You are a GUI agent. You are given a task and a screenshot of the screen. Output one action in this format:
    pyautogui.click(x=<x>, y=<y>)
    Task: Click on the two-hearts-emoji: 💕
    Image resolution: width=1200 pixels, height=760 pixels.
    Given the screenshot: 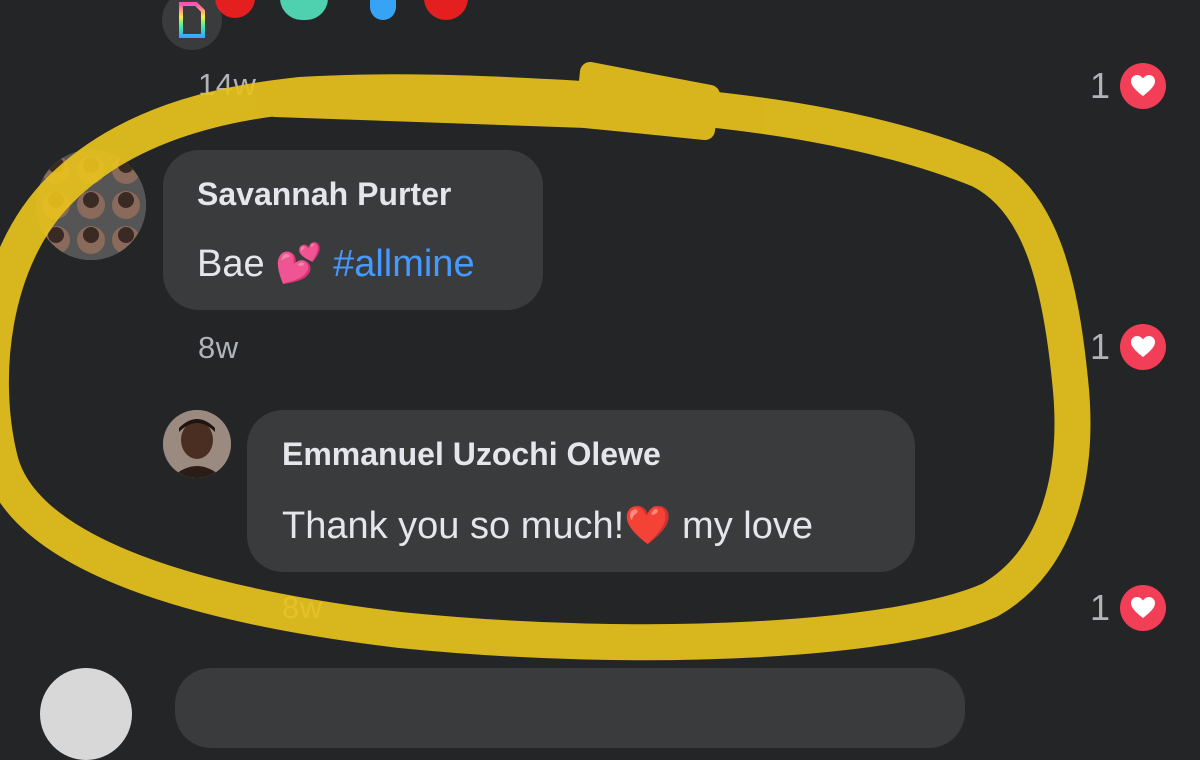 What is the action you would take?
    pyautogui.click(x=299, y=264)
    